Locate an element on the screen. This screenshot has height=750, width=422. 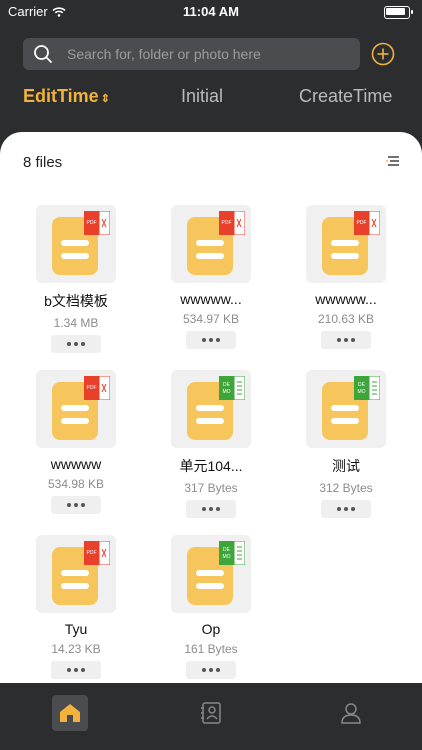
file-card: DE MO 单元104... 317 Bytes is located at coordinates (211, 444).